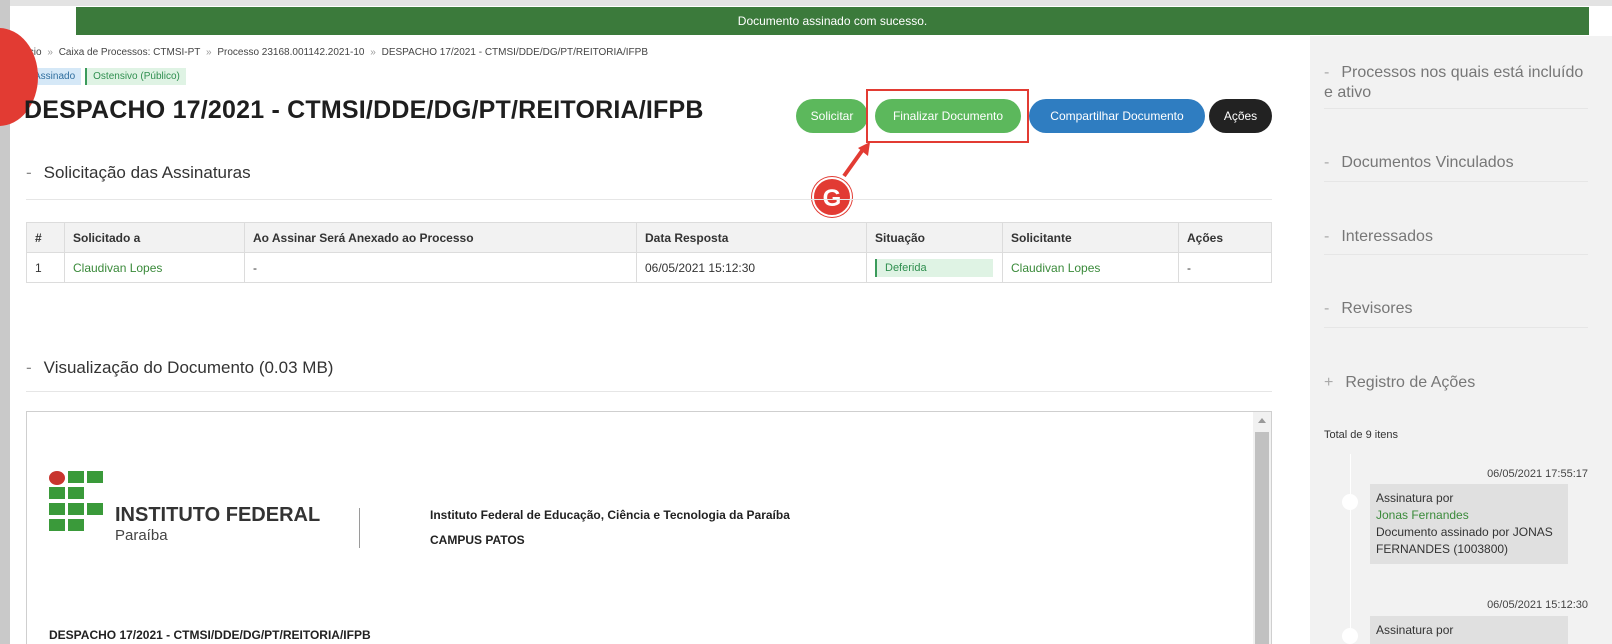 The width and height of the screenshot is (1612, 644). What do you see at coordinates (147, 172) in the screenshot?
I see `signatures-heading-text: Solicitação das Assinaturas` at bounding box center [147, 172].